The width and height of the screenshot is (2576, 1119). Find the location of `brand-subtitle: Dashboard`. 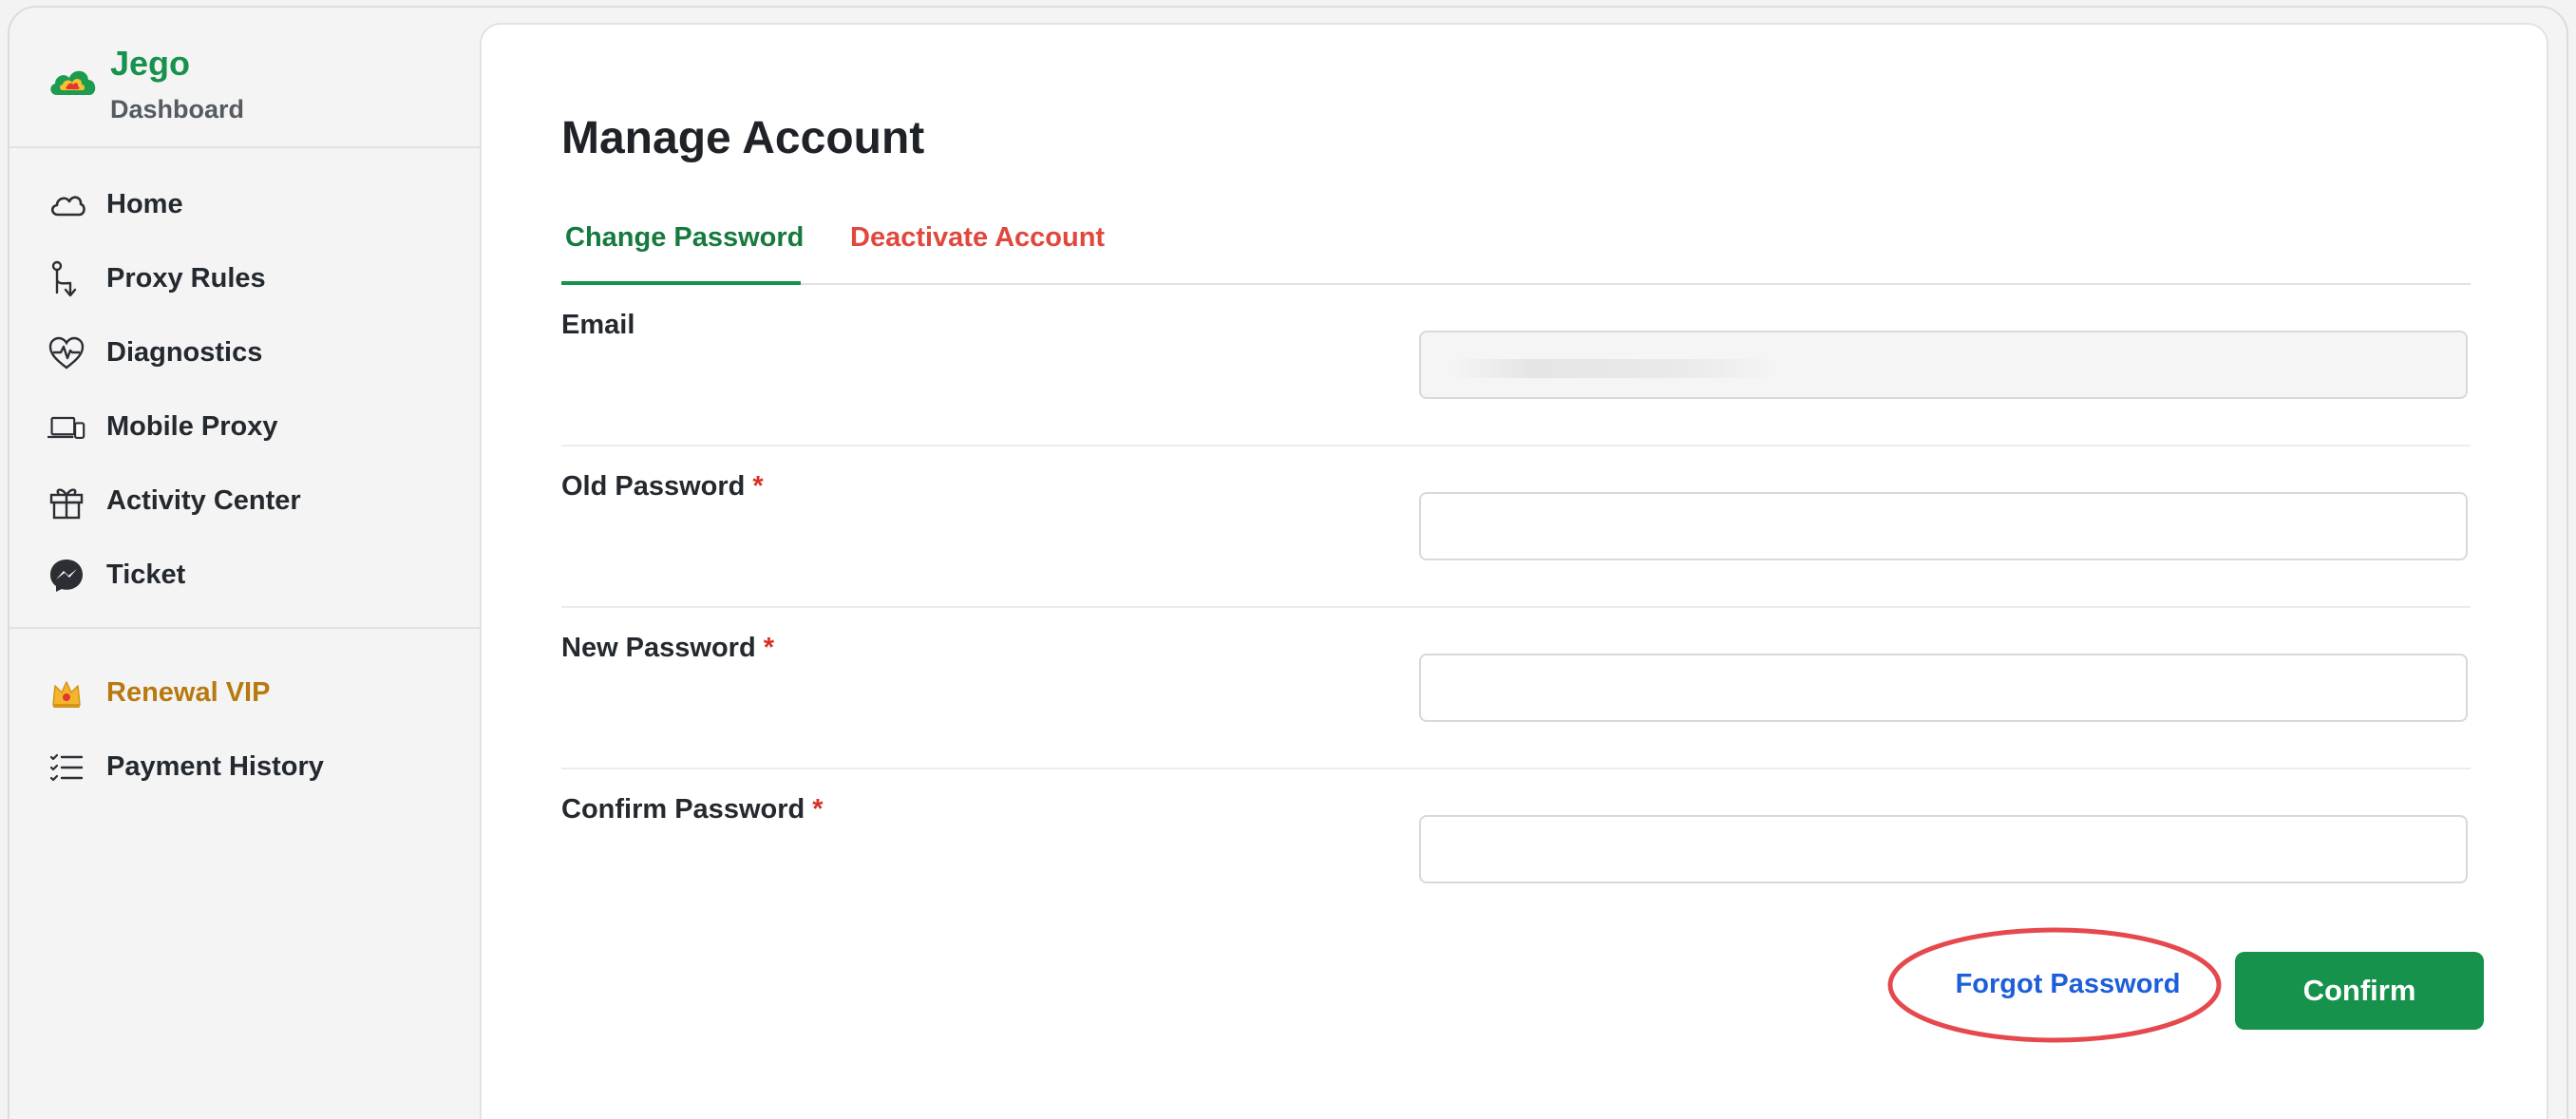

brand-subtitle: Dashboard is located at coordinates (177, 109).